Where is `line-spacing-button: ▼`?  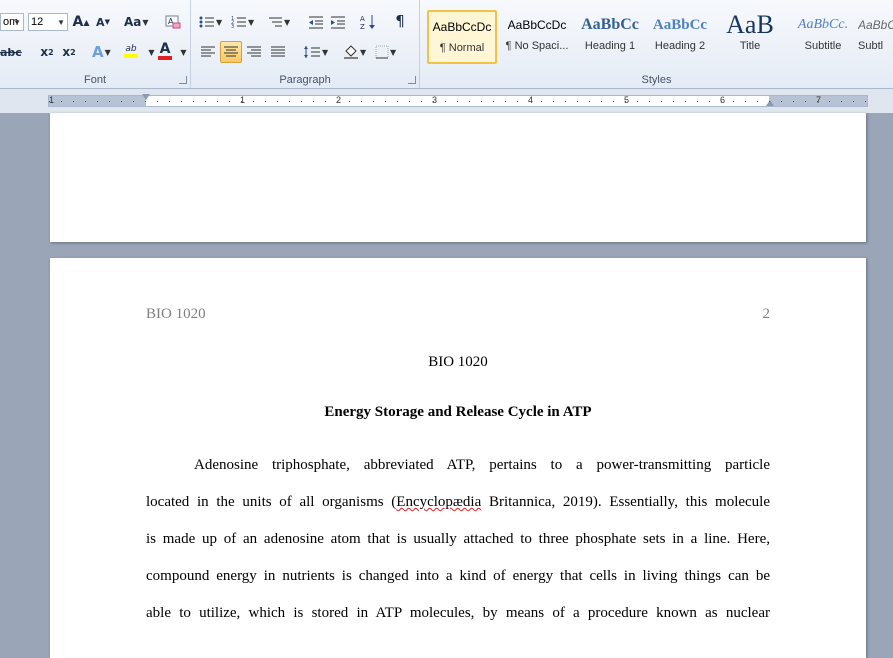 line-spacing-button: ▼ is located at coordinates (315, 52).